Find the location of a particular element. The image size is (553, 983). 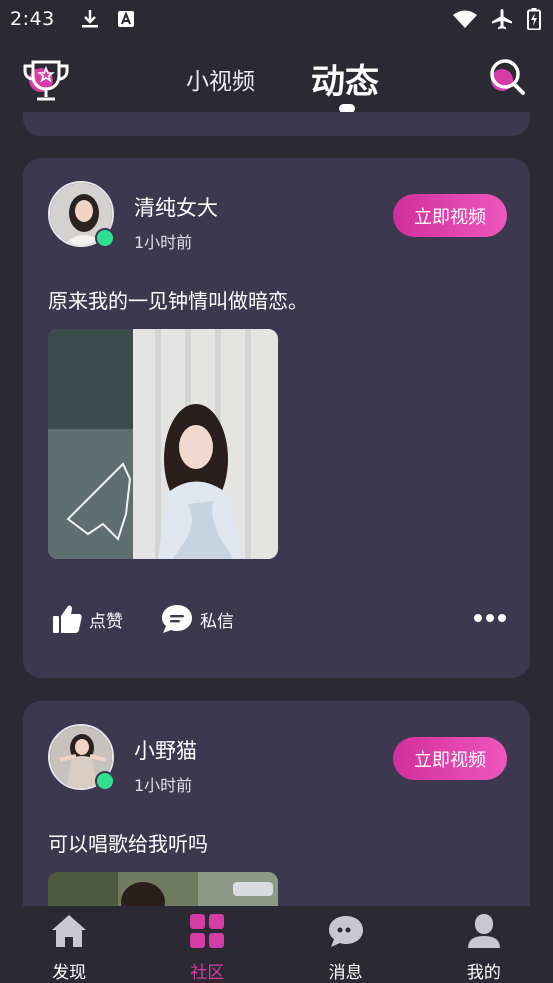

battery-icon is located at coordinates (534, 19).